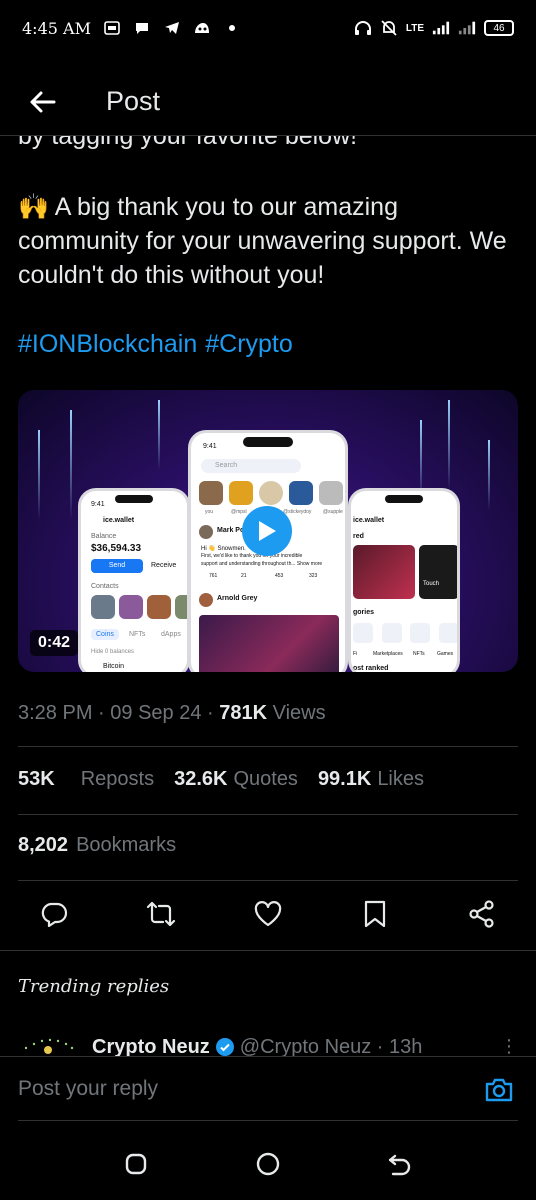  What do you see at coordinates (268, 28) in the screenshot?
I see `status-bar: 4:45 AM LTE 46` at bounding box center [268, 28].